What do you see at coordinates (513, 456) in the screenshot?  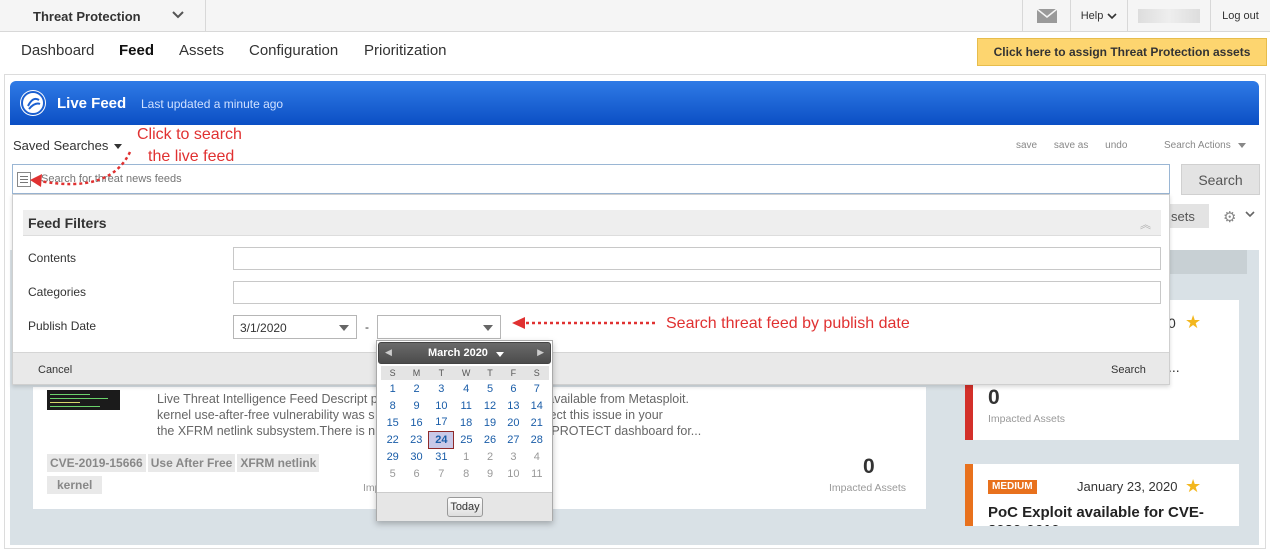 I see `calendar-day-other-month: 3` at bounding box center [513, 456].